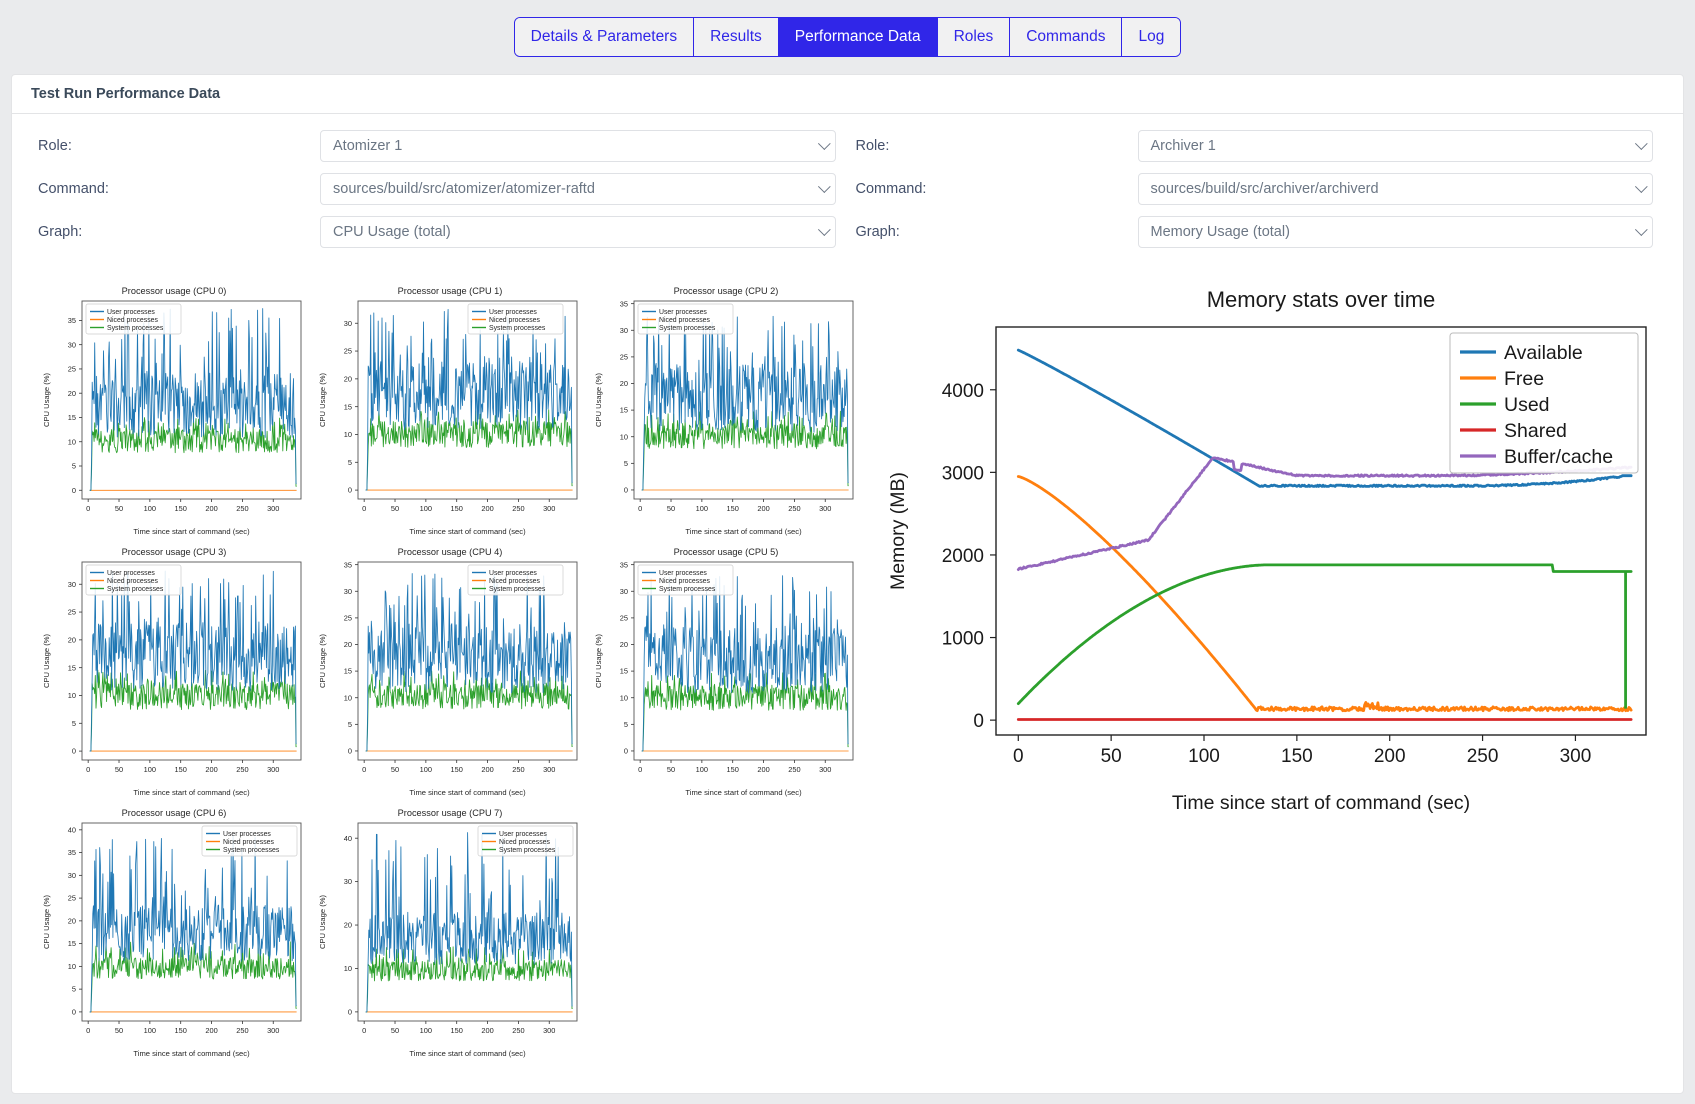 The height and width of the screenshot is (1104, 1695). I want to click on right-graph-label: Graph:, so click(877, 232).